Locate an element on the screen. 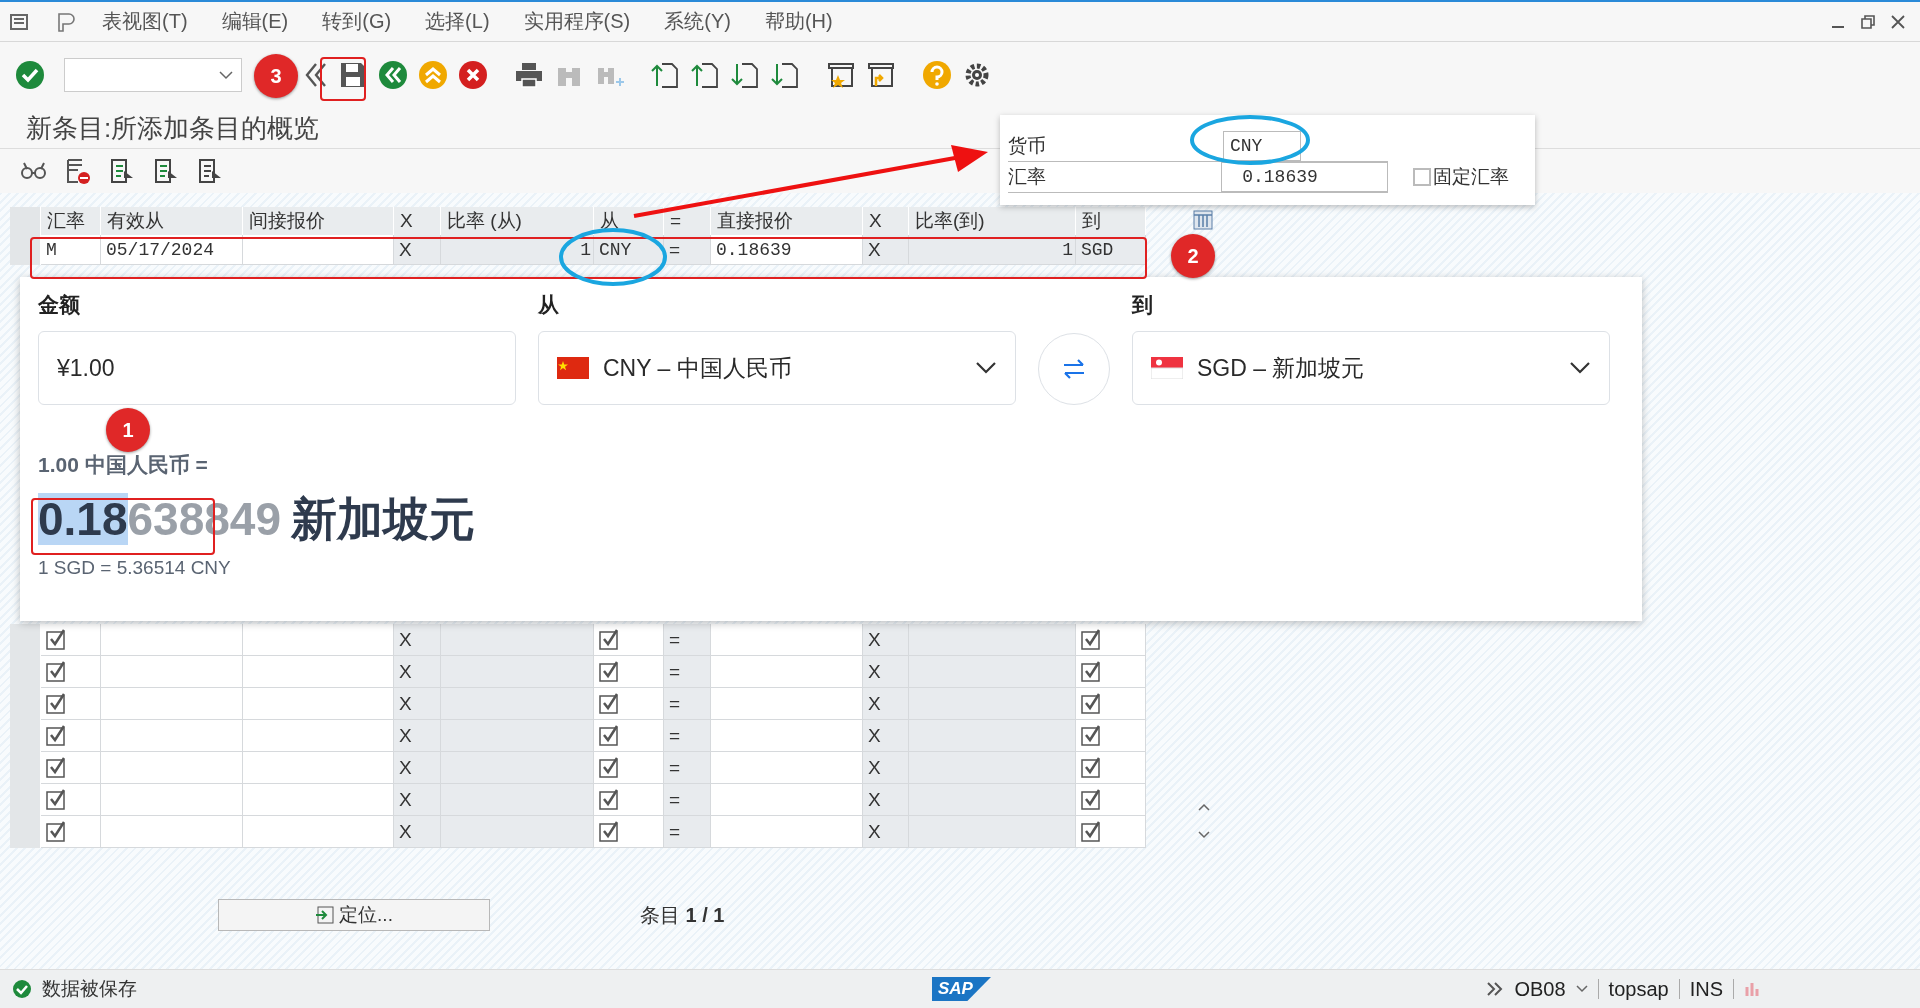  currency-name: SGD – 新加坡元 is located at coordinates (1281, 368).